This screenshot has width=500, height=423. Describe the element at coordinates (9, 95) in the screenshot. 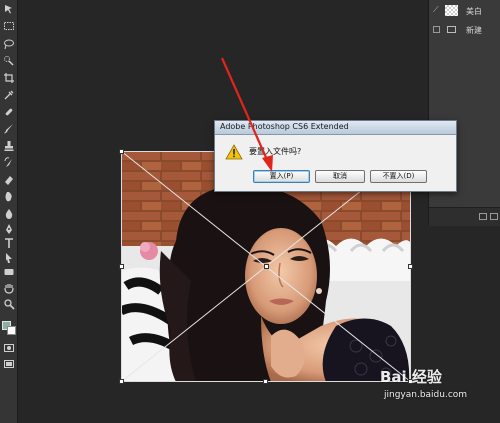

I see `eyedropper-tool-icon` at that location.